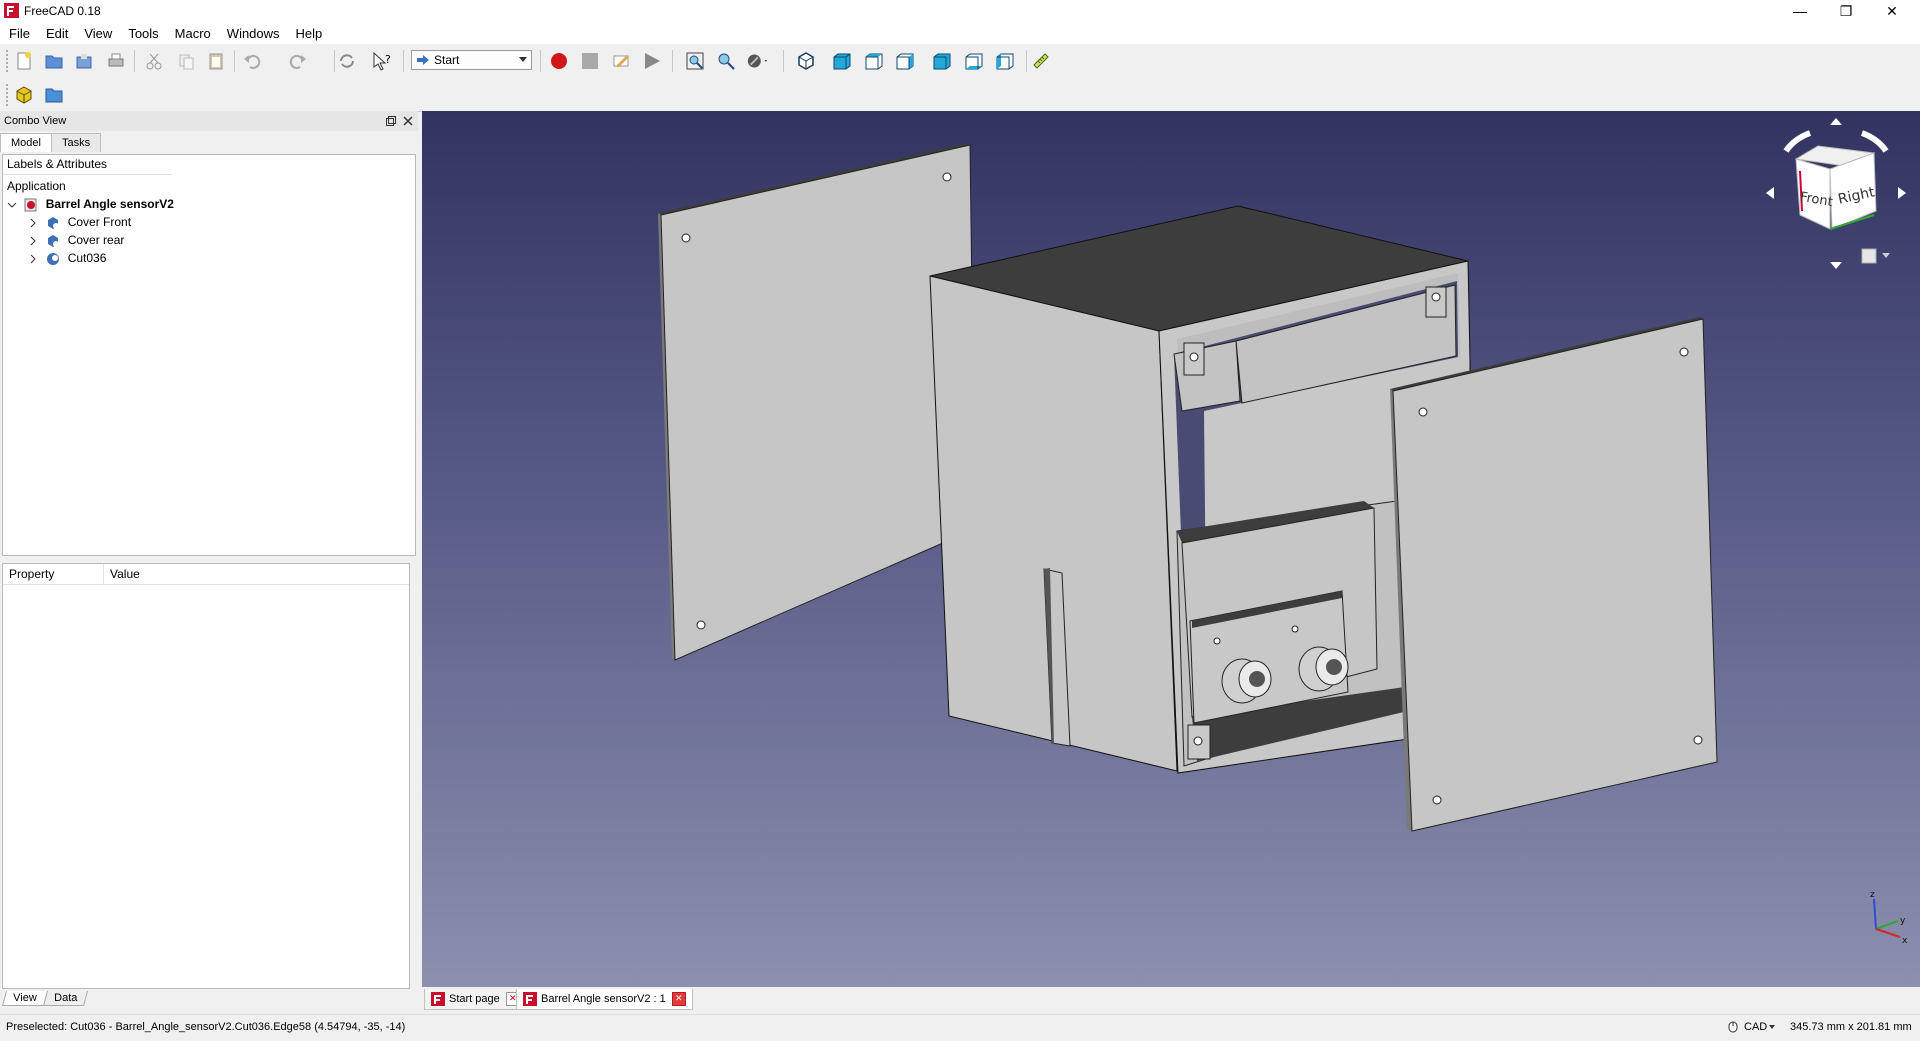 This screenshot has height=1041, width=1920. Describe the element at coordinates (1869, 256) in the screenshot. I see `navcube-menu-icon` at that location.